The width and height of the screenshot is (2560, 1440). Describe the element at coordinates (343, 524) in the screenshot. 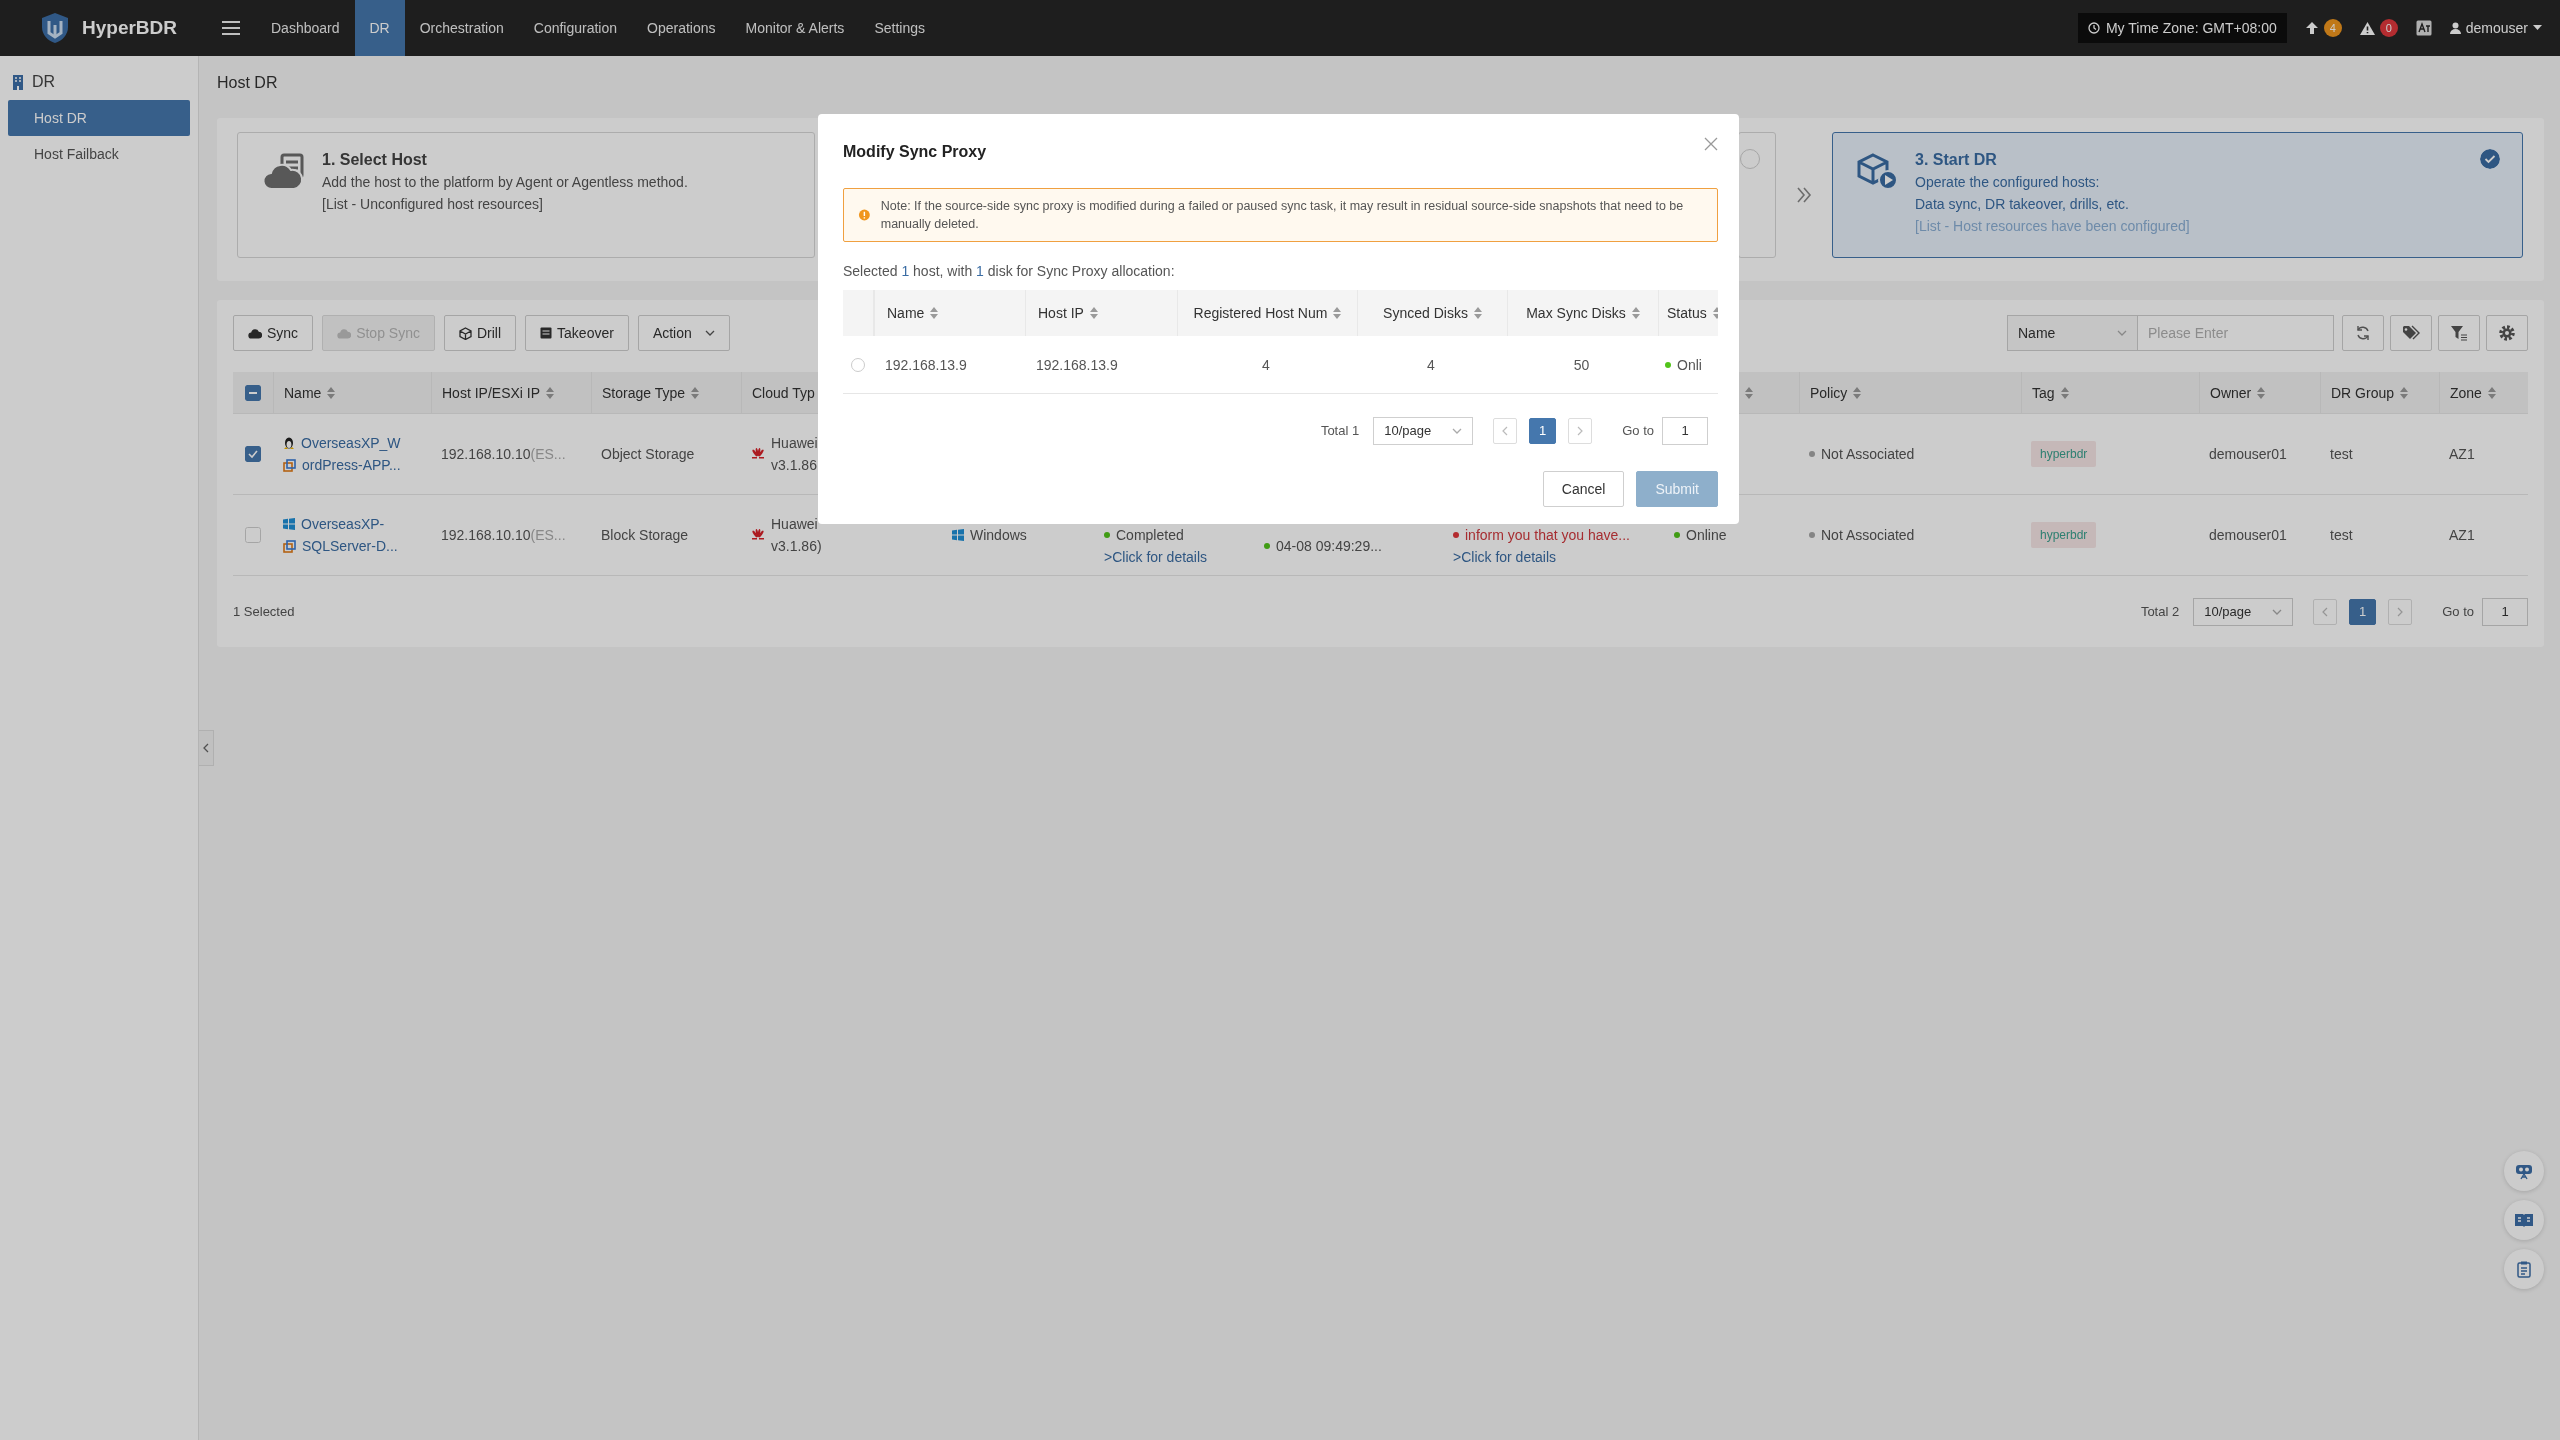

I see `host-name-link: OverseasXP-` at that location.